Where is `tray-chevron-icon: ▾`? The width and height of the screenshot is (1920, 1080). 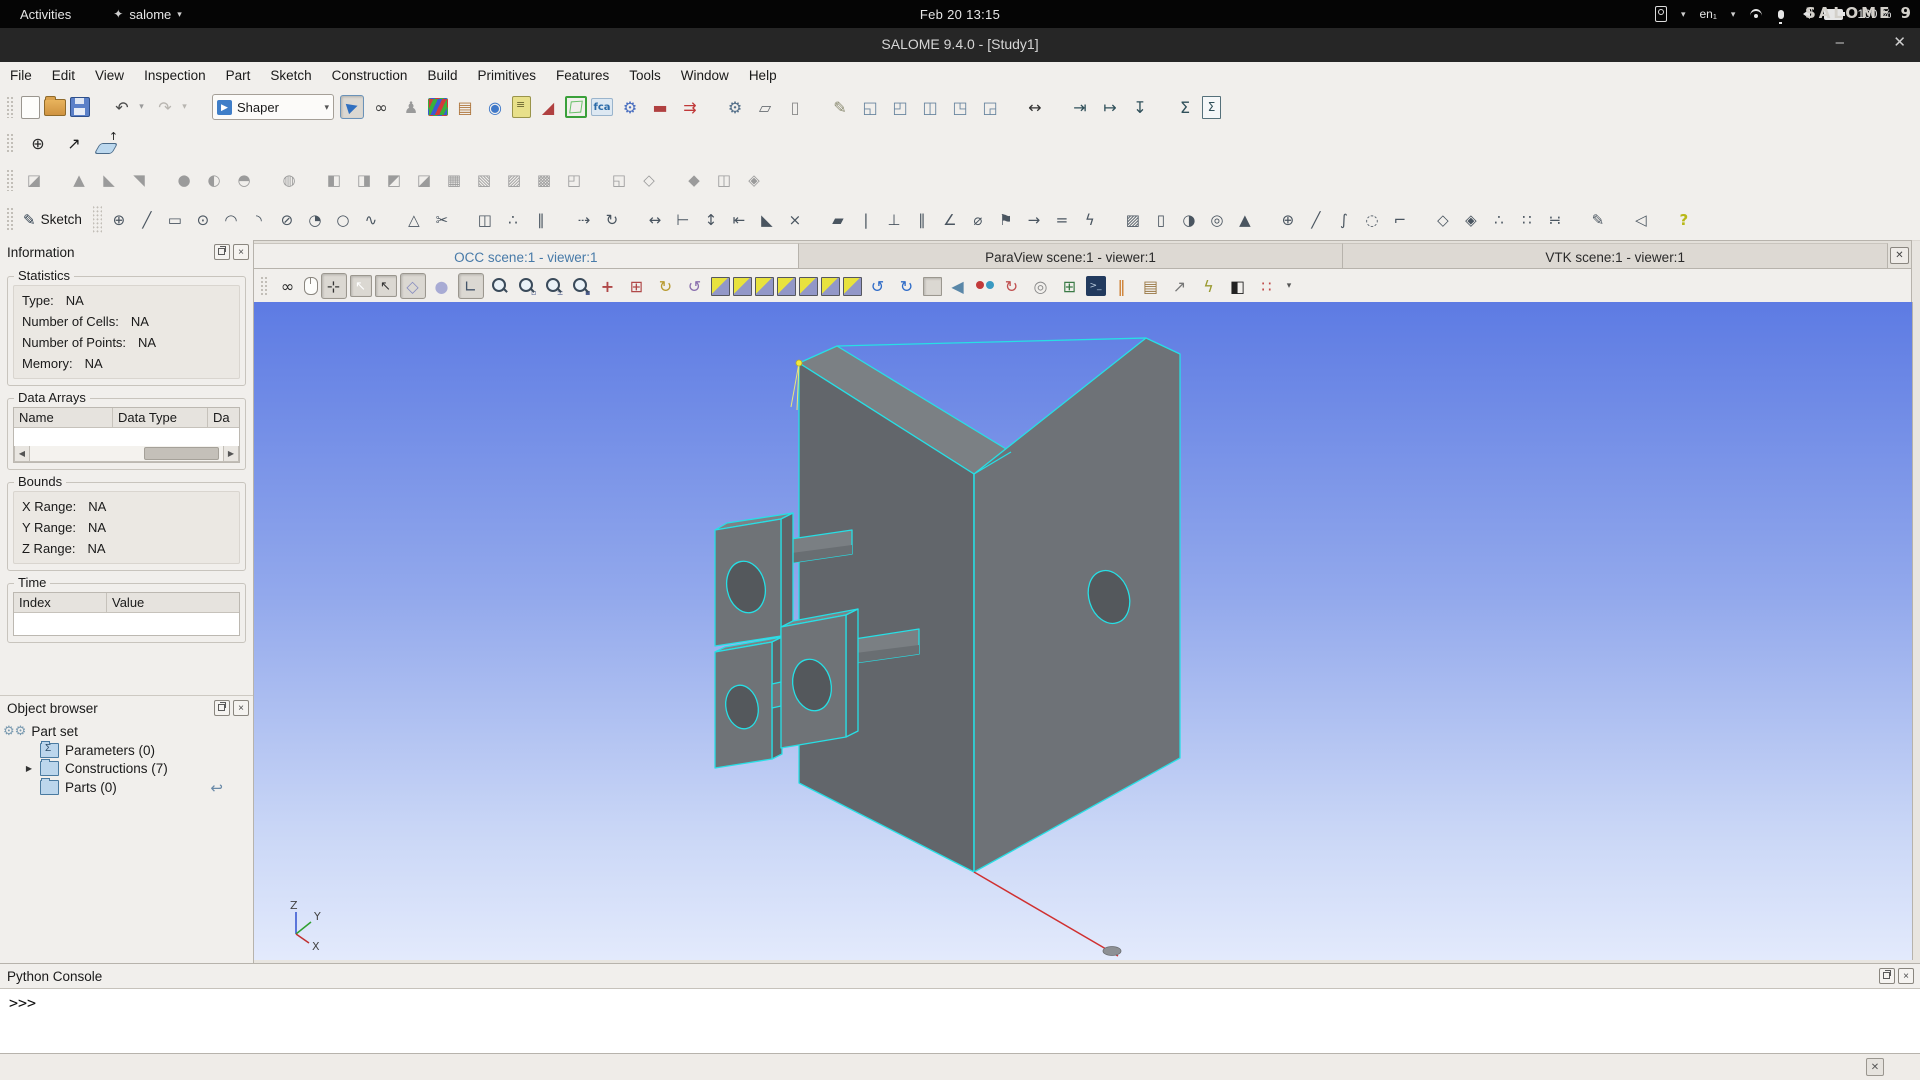 tray-chevron-icon: ▾ is located at coordinates (1683, 14).